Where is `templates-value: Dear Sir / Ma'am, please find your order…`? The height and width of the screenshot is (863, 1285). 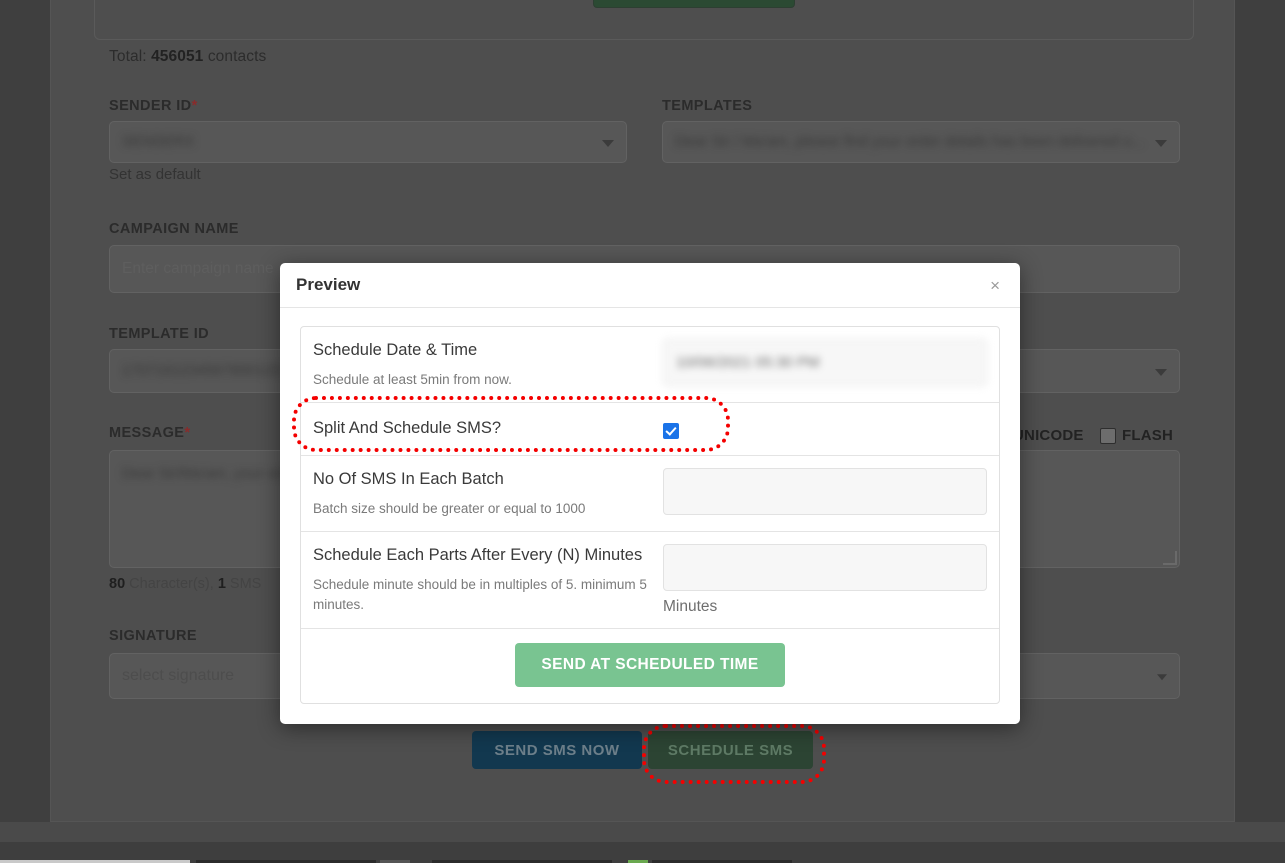 templates-value: Dear Sir / Ma'am, please find your order… is located at coordinates (909, 141).